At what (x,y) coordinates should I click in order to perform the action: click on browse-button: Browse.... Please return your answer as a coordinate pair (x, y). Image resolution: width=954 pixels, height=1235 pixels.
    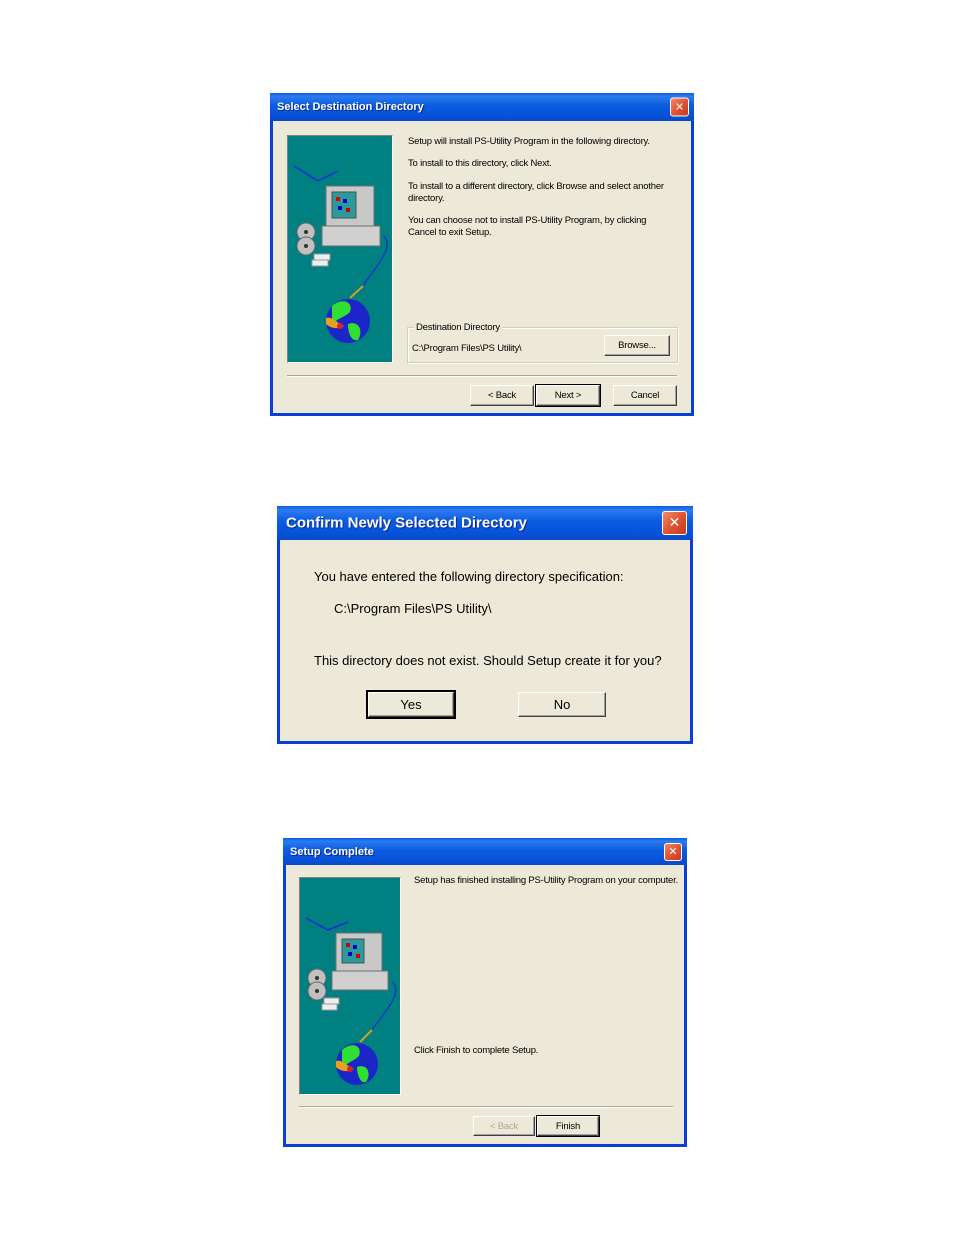
    Looking at the image, I should click on (637, 345).